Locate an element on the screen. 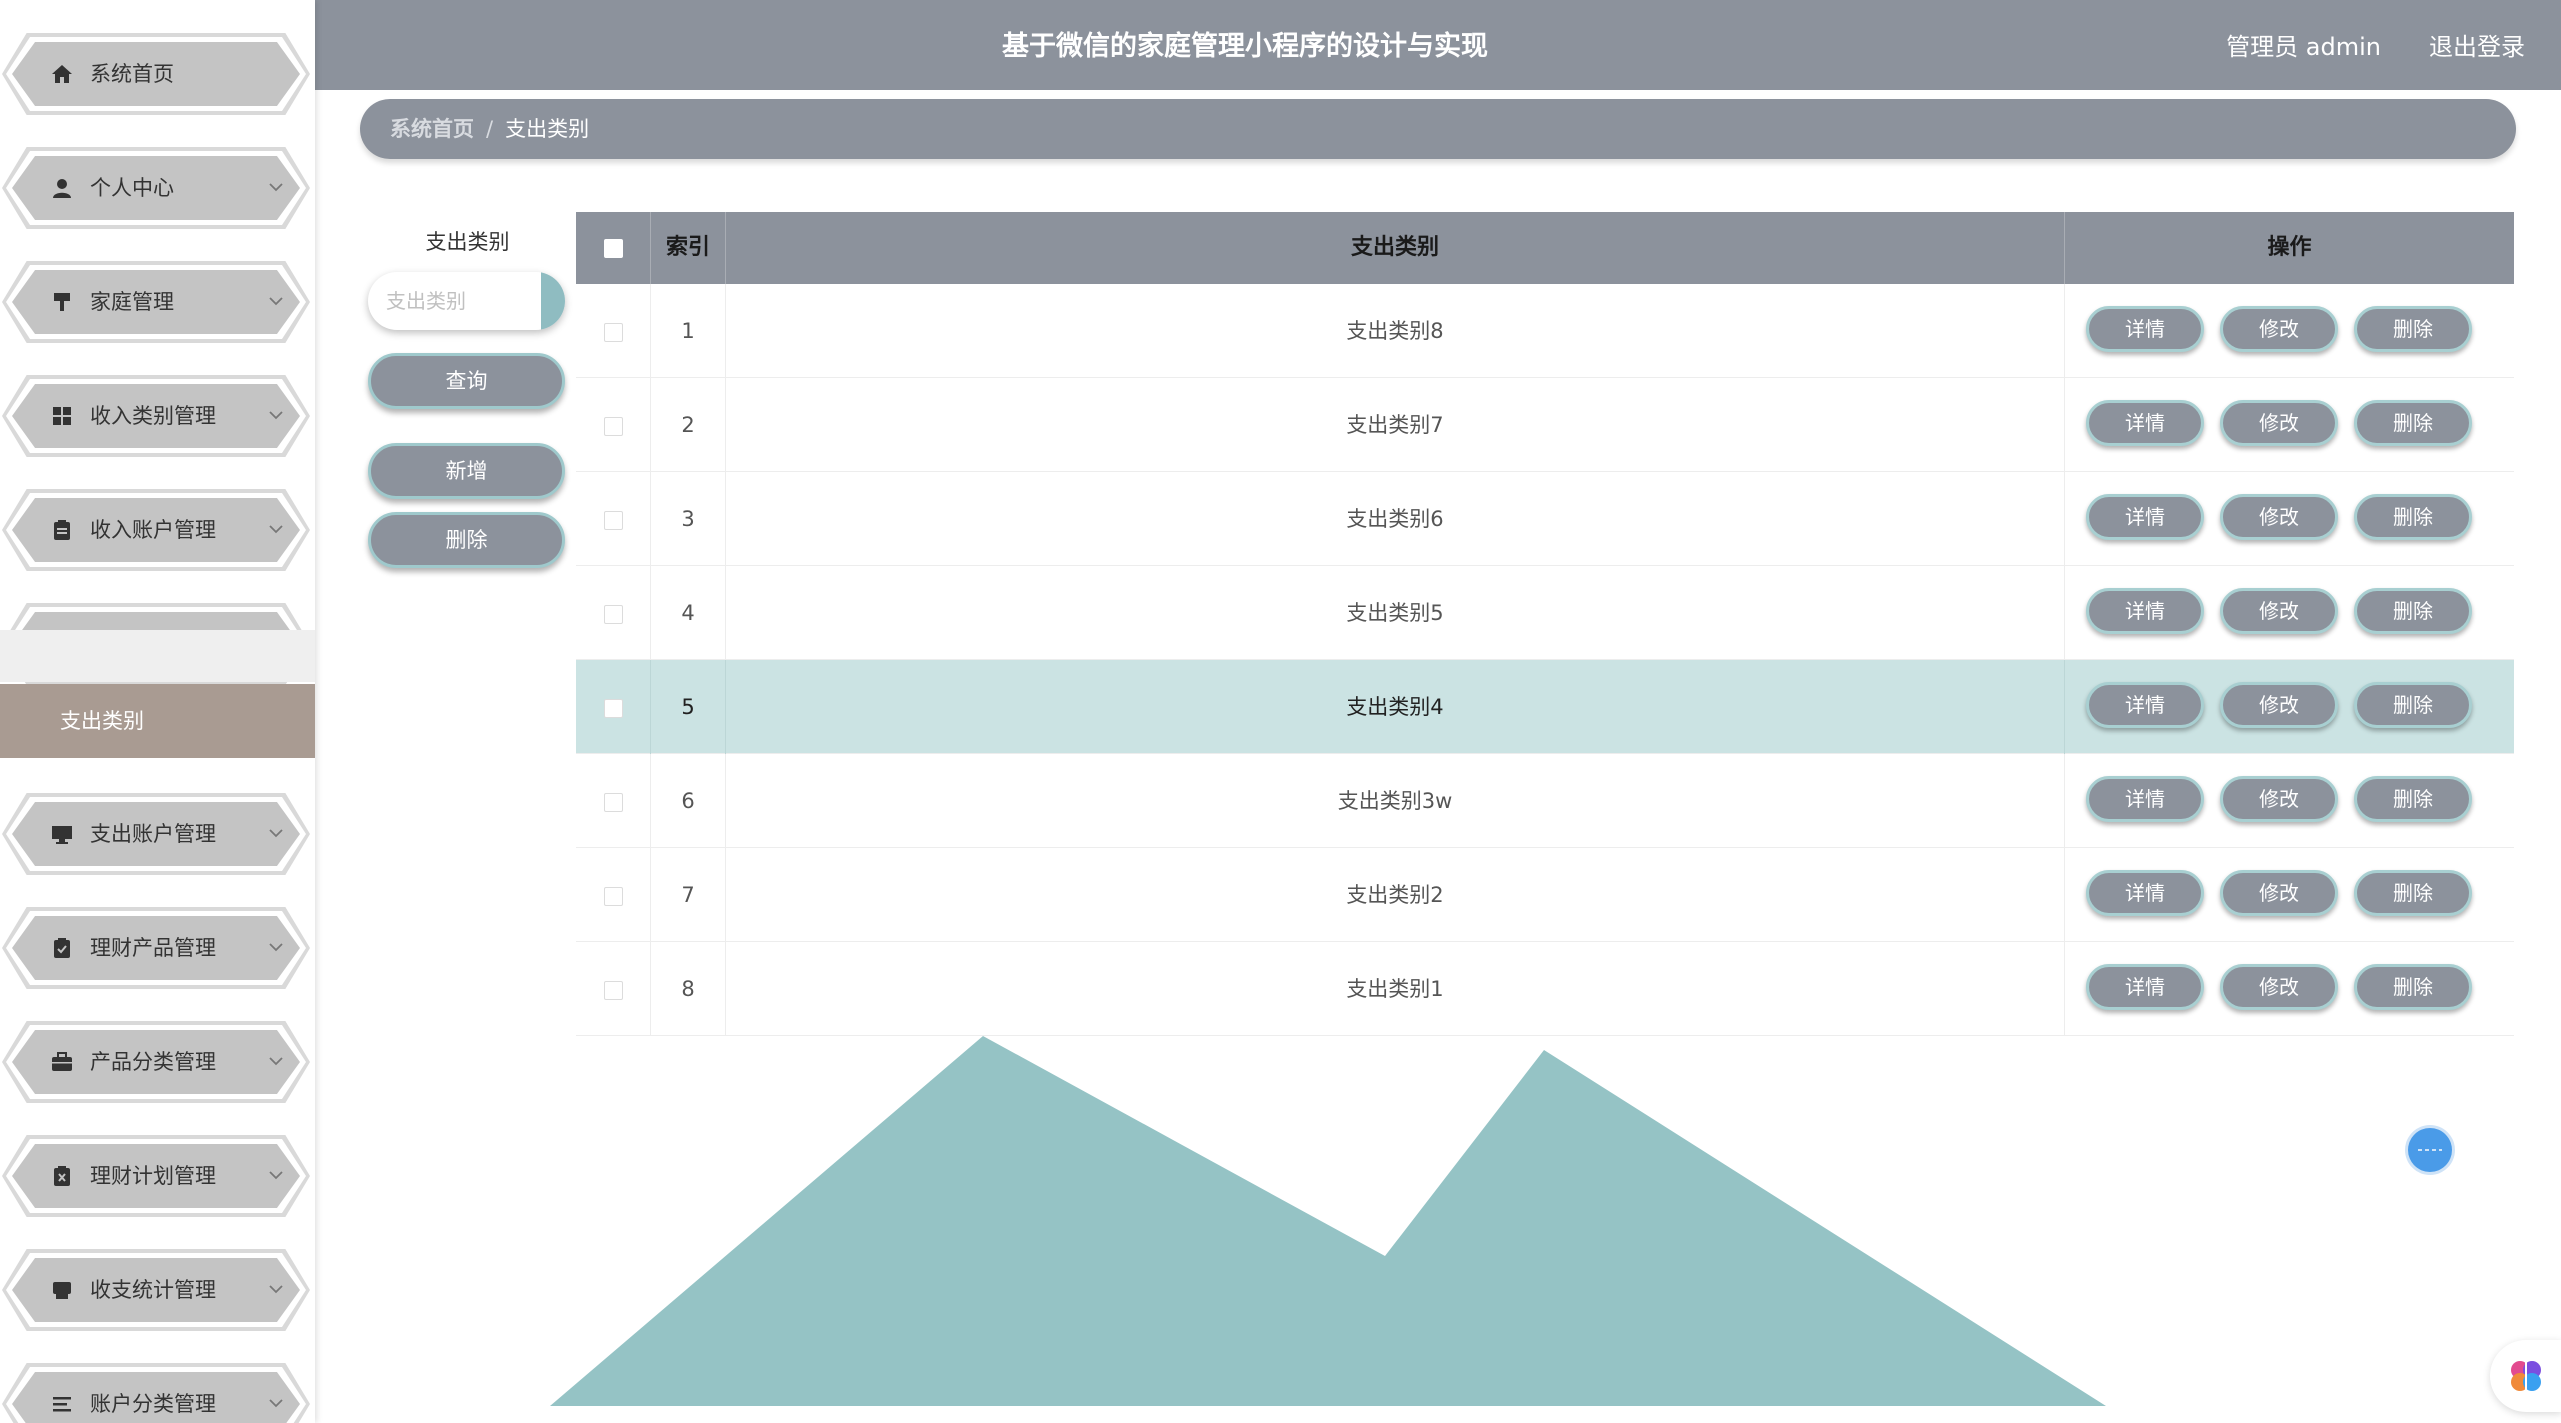  sidebar-item-label: 个人中心 is located at coordinates (132, 188).